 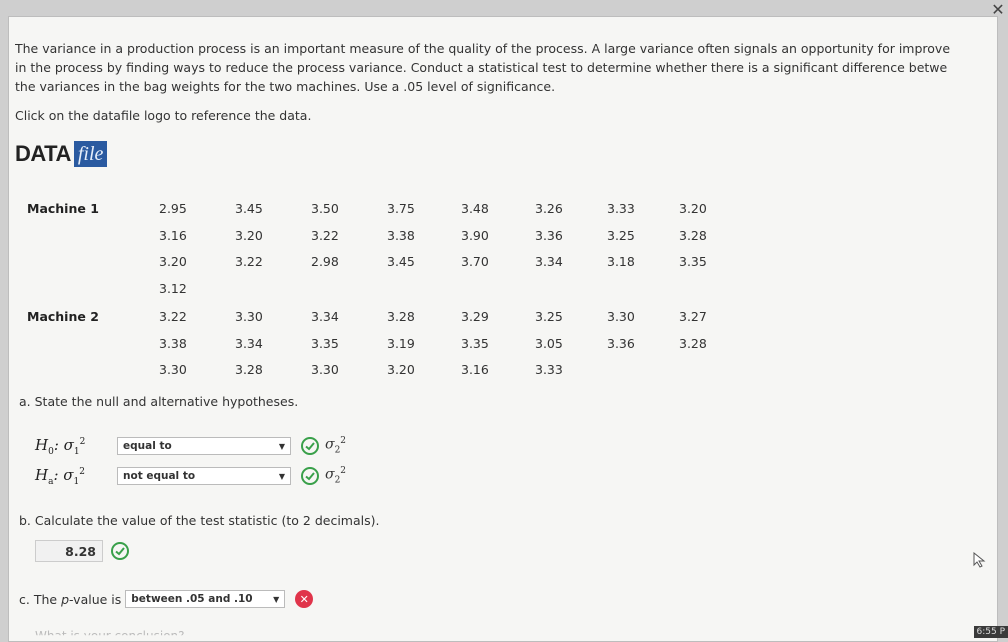 What do you see at coordinates (325, 261) in the screenshot?
I see `data-cell: 2.98` at bounding box center [325, 261].